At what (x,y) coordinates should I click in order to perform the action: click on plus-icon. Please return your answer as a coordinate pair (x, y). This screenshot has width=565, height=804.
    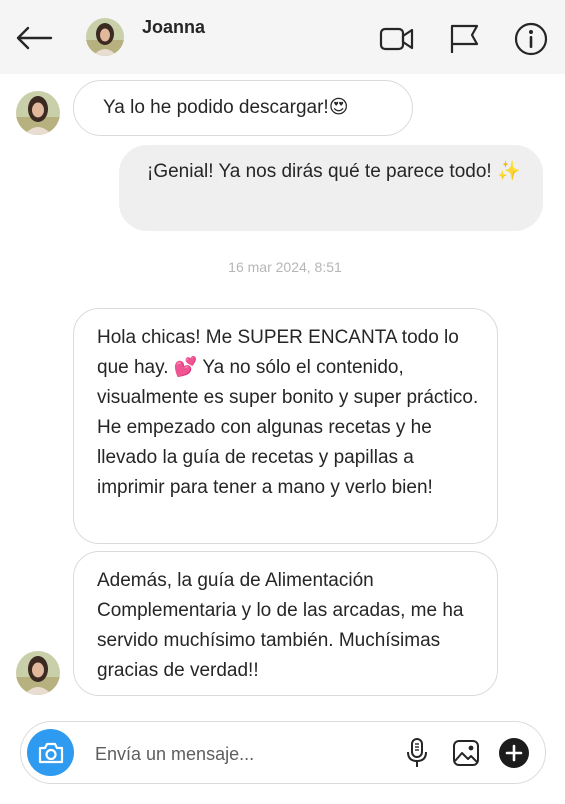
    Looking at the image, I should click on (514, 753).